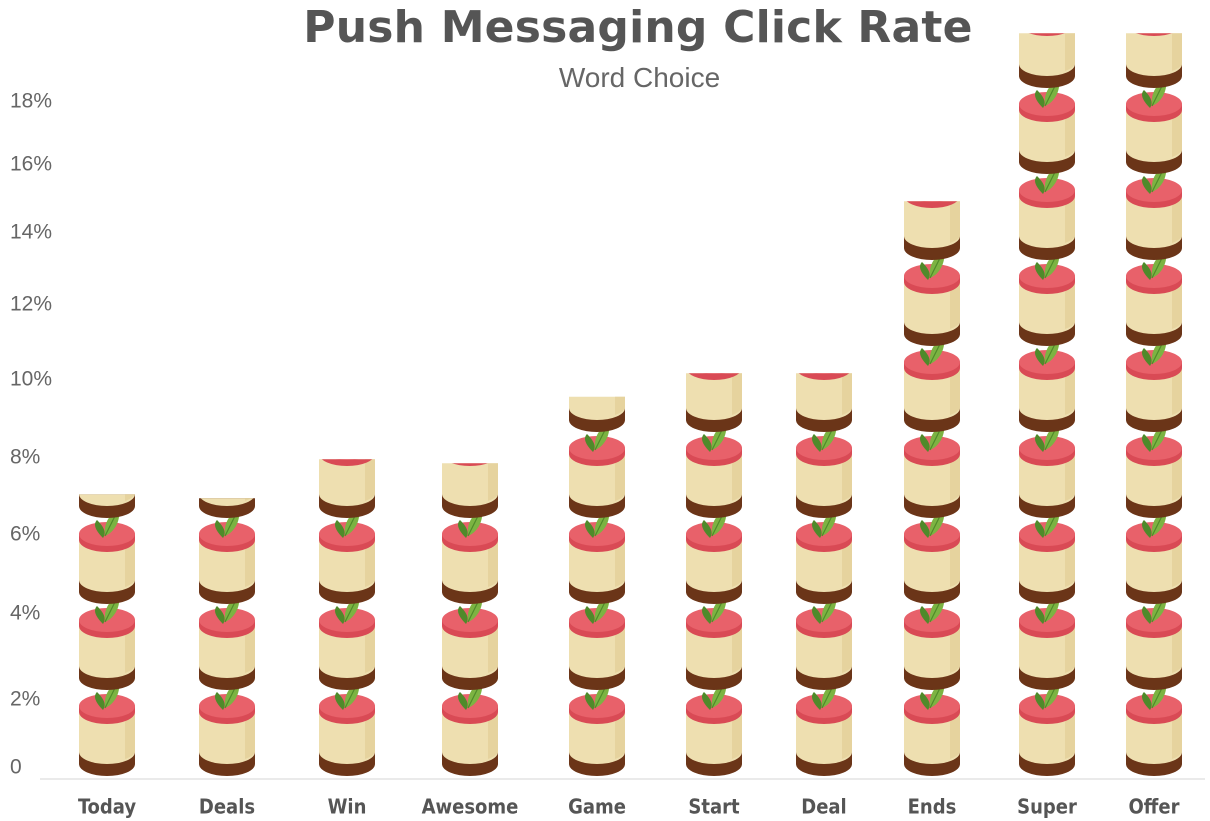  I want to click on bar-ends, so click(932, 488).